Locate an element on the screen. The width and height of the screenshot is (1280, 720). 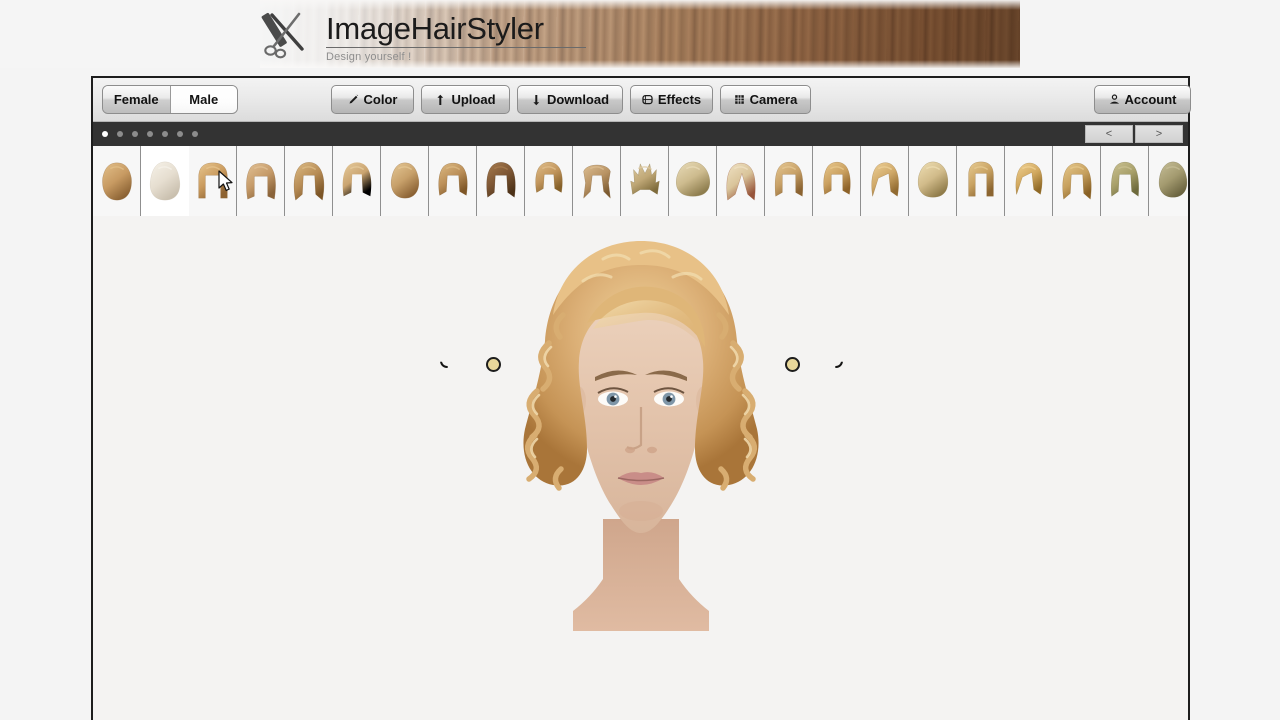
upload-button-label: Upload is located at coordinates (473, 99).